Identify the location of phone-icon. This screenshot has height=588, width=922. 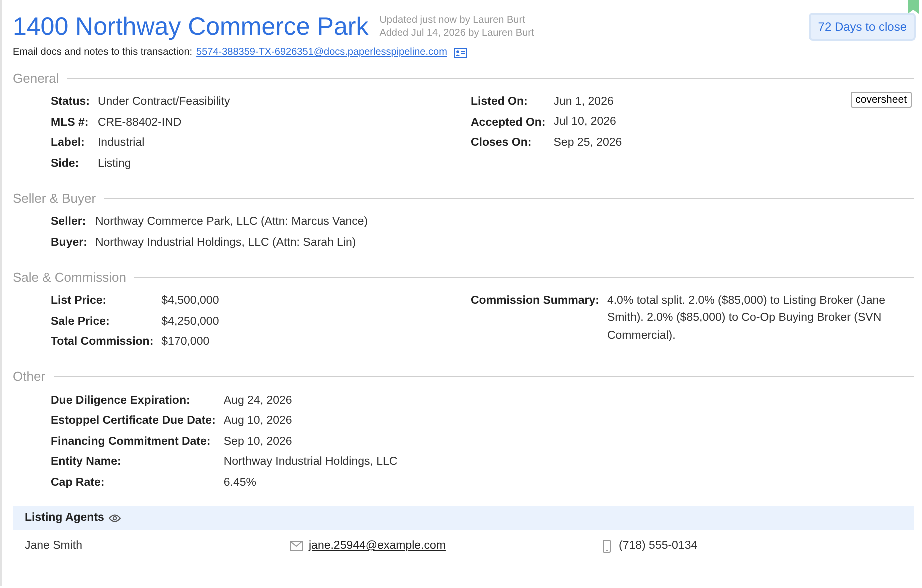
(607, 546).